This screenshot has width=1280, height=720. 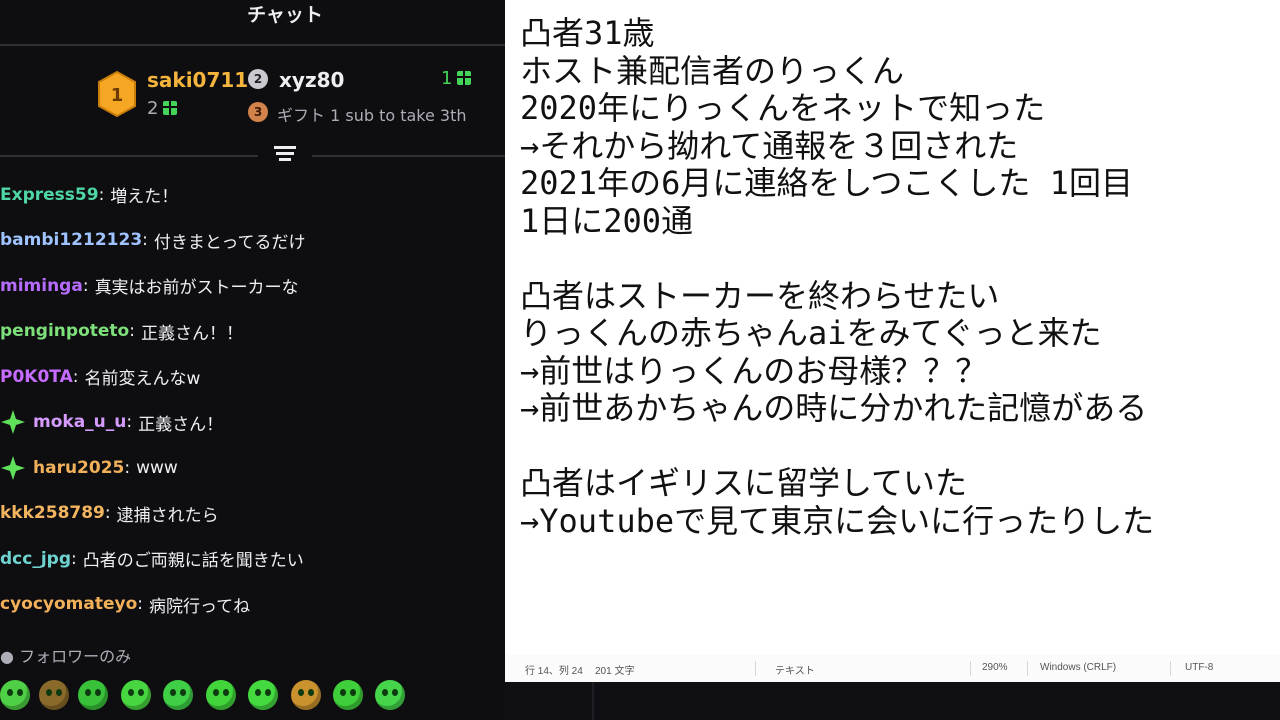 What do you see at coordinates (136, 695) in the screenshot?
I see `smile-emote-icon` at bounding box center [136, 695].